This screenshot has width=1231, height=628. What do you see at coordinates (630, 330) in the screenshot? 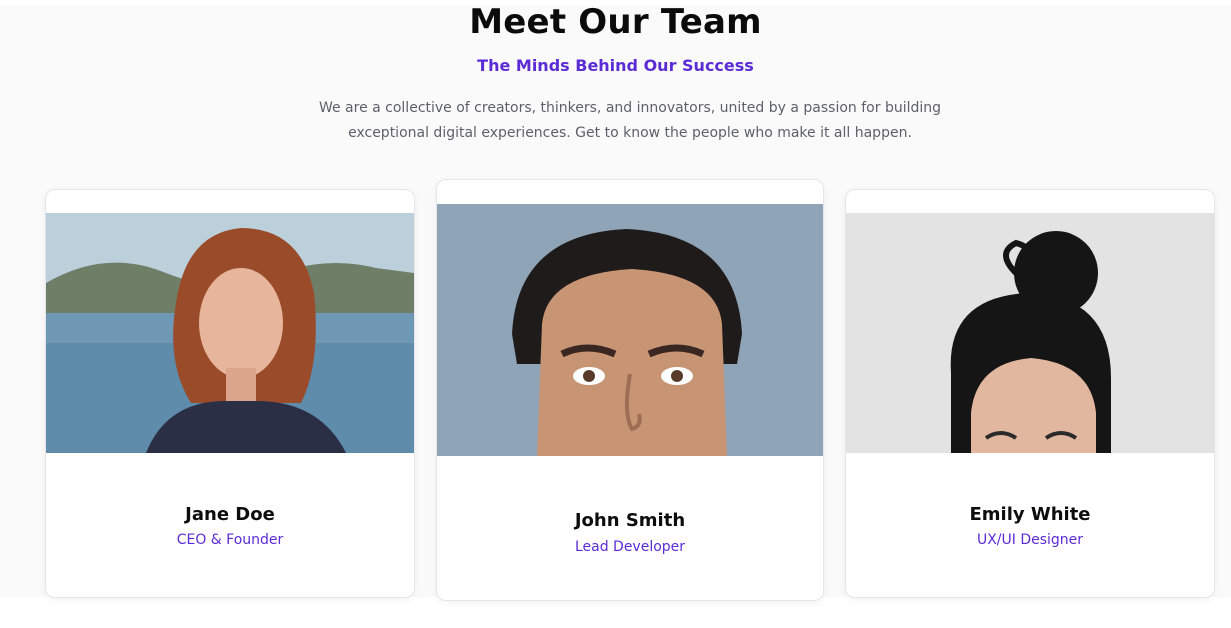
I see `team-photo-john-smith` at bounding box center [630, 330].